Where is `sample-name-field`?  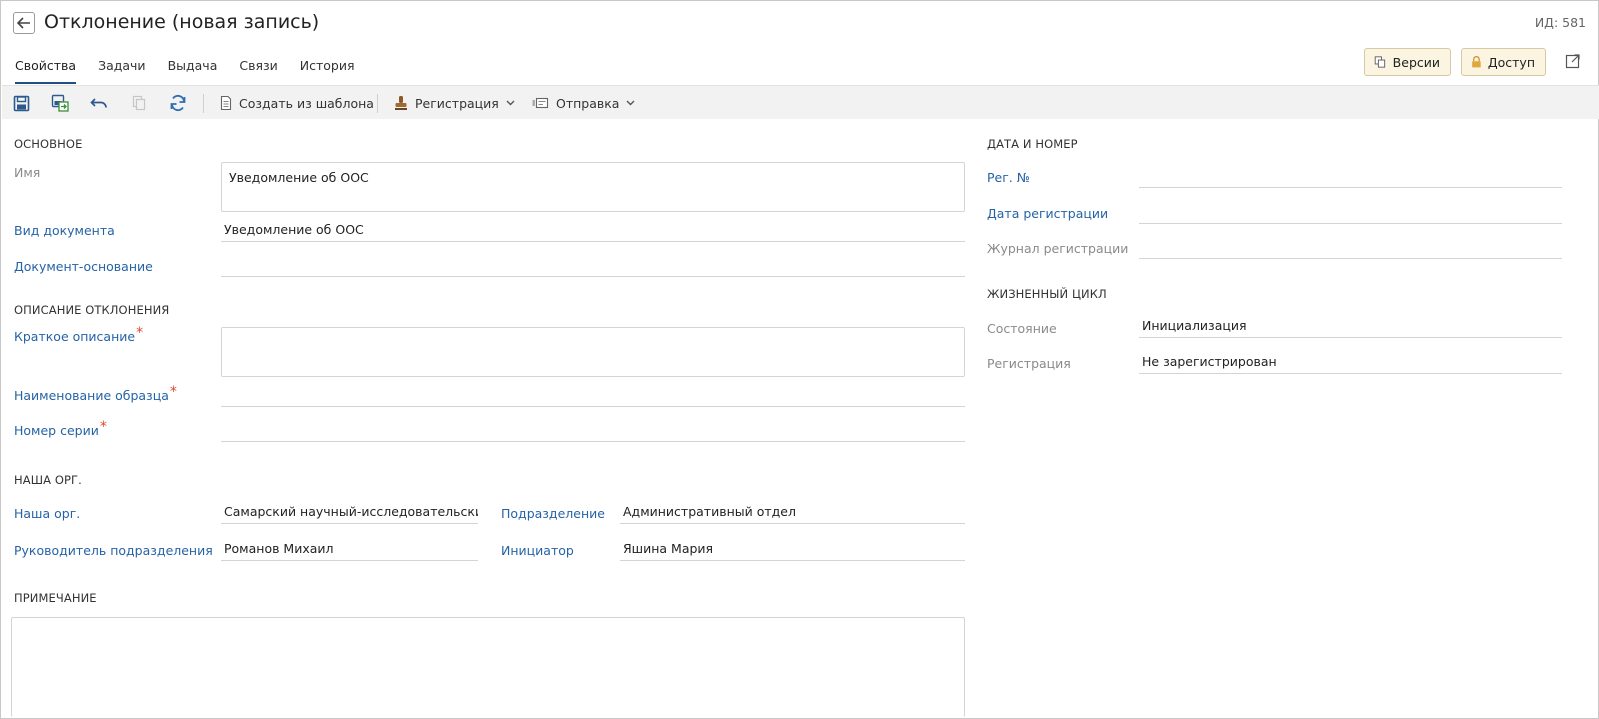 sample-name-field is located at coordinates (593, 395).